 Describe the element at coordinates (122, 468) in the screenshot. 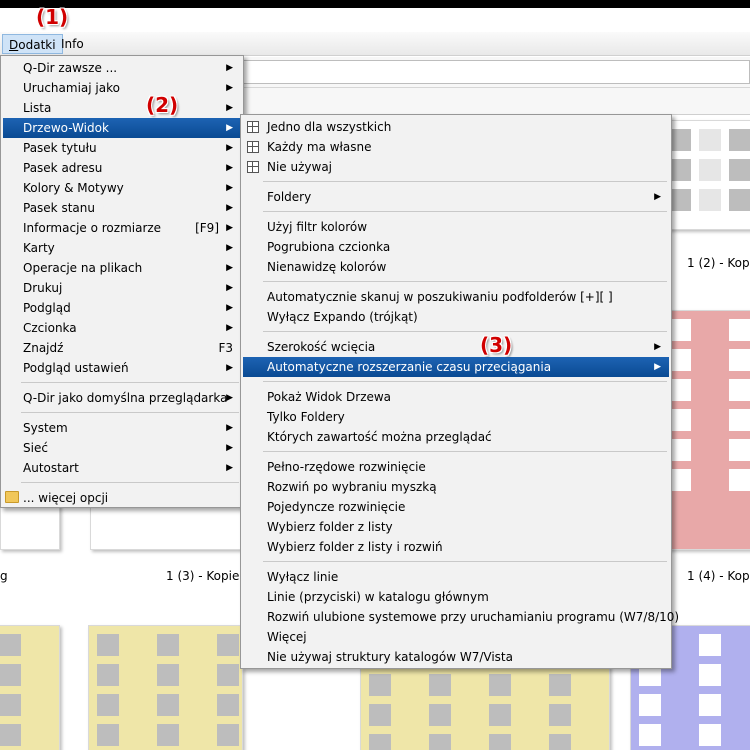

I see `menu-item: Autostart ▶` at that location.